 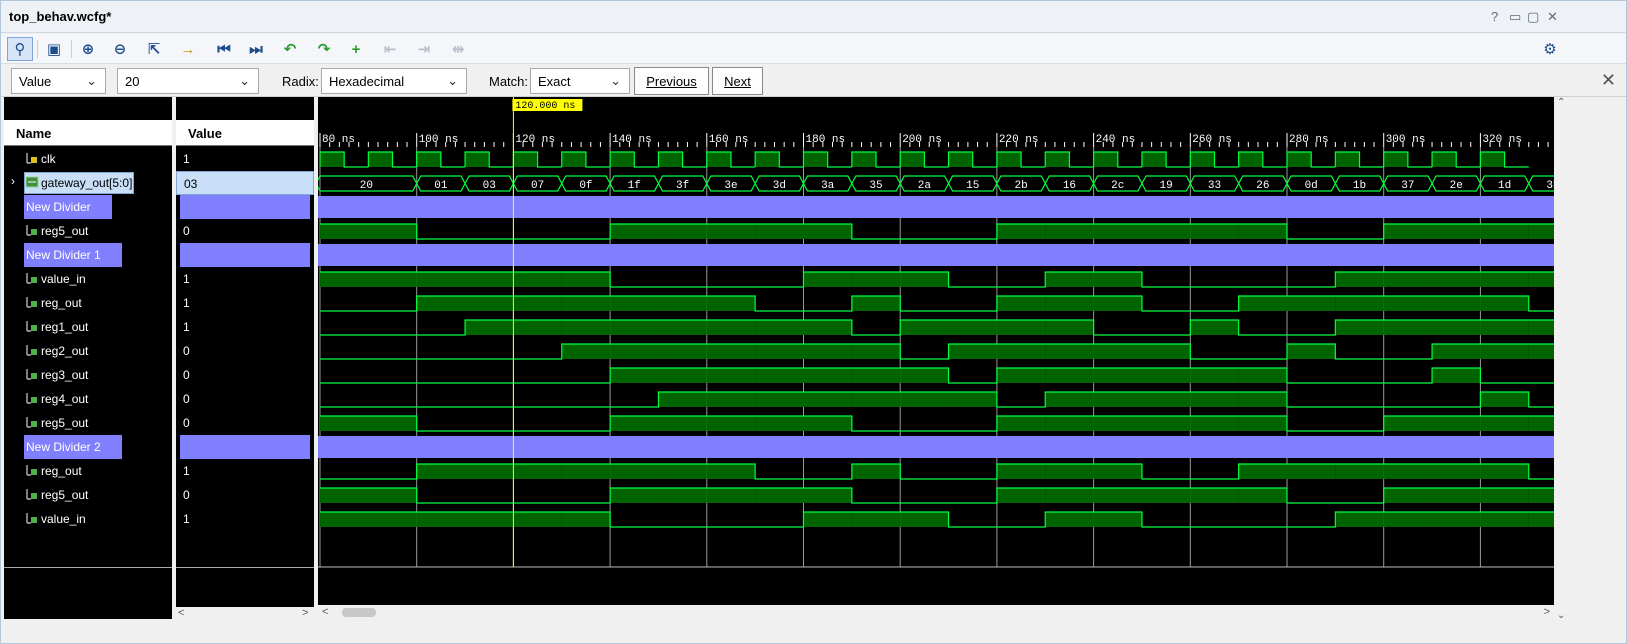 I want to click on signal-row: New Divider 2, so click(x=88, y=447).